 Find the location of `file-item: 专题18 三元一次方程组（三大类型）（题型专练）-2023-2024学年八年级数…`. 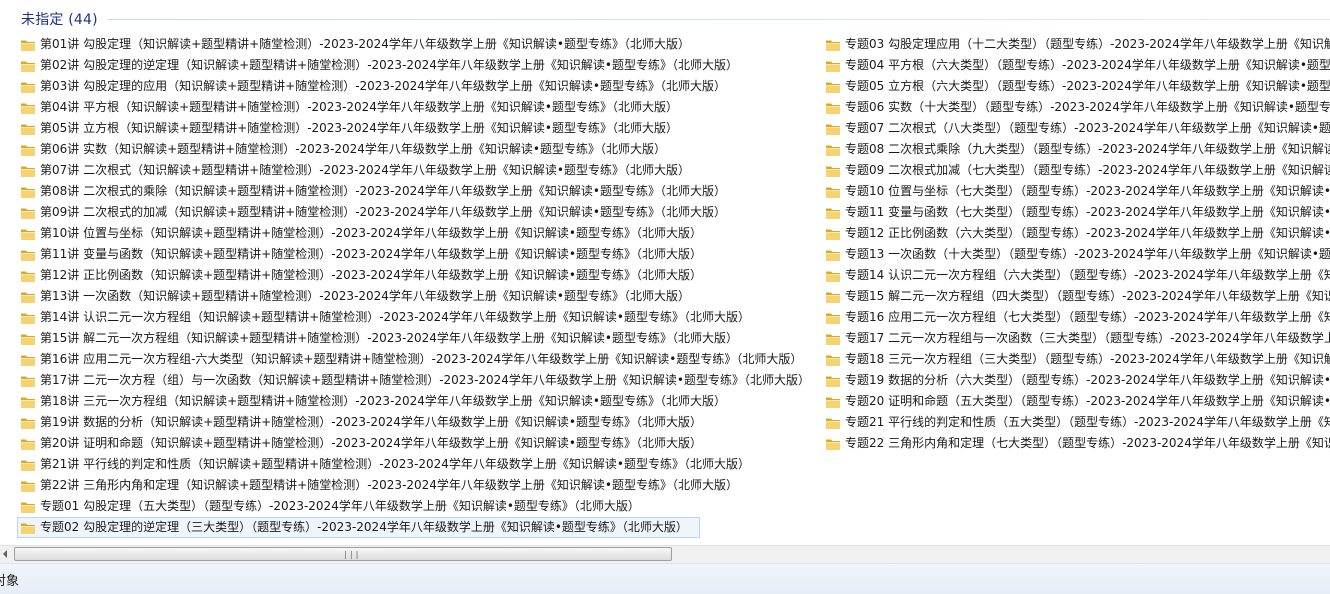

file-item: 专题18 三元一次方程组（三大类型）（题型专练）-2023-2024学年八年级数… is located at coordinates (1076, 359).